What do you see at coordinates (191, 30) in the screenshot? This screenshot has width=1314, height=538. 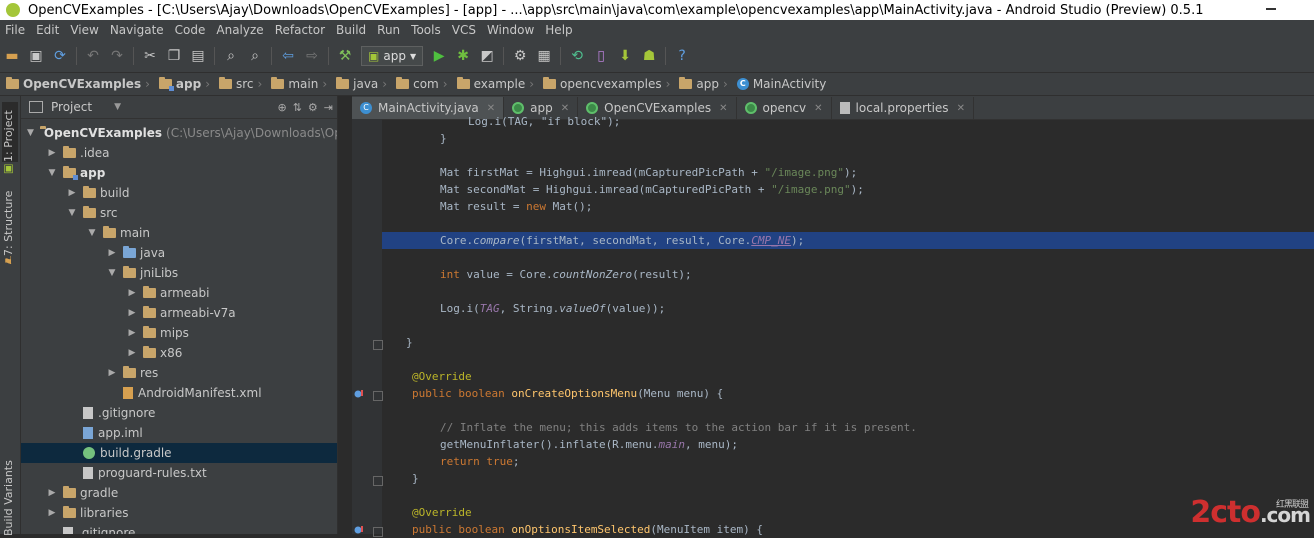 I see `menu-item-code: Code` at bounding box center [191, 30].